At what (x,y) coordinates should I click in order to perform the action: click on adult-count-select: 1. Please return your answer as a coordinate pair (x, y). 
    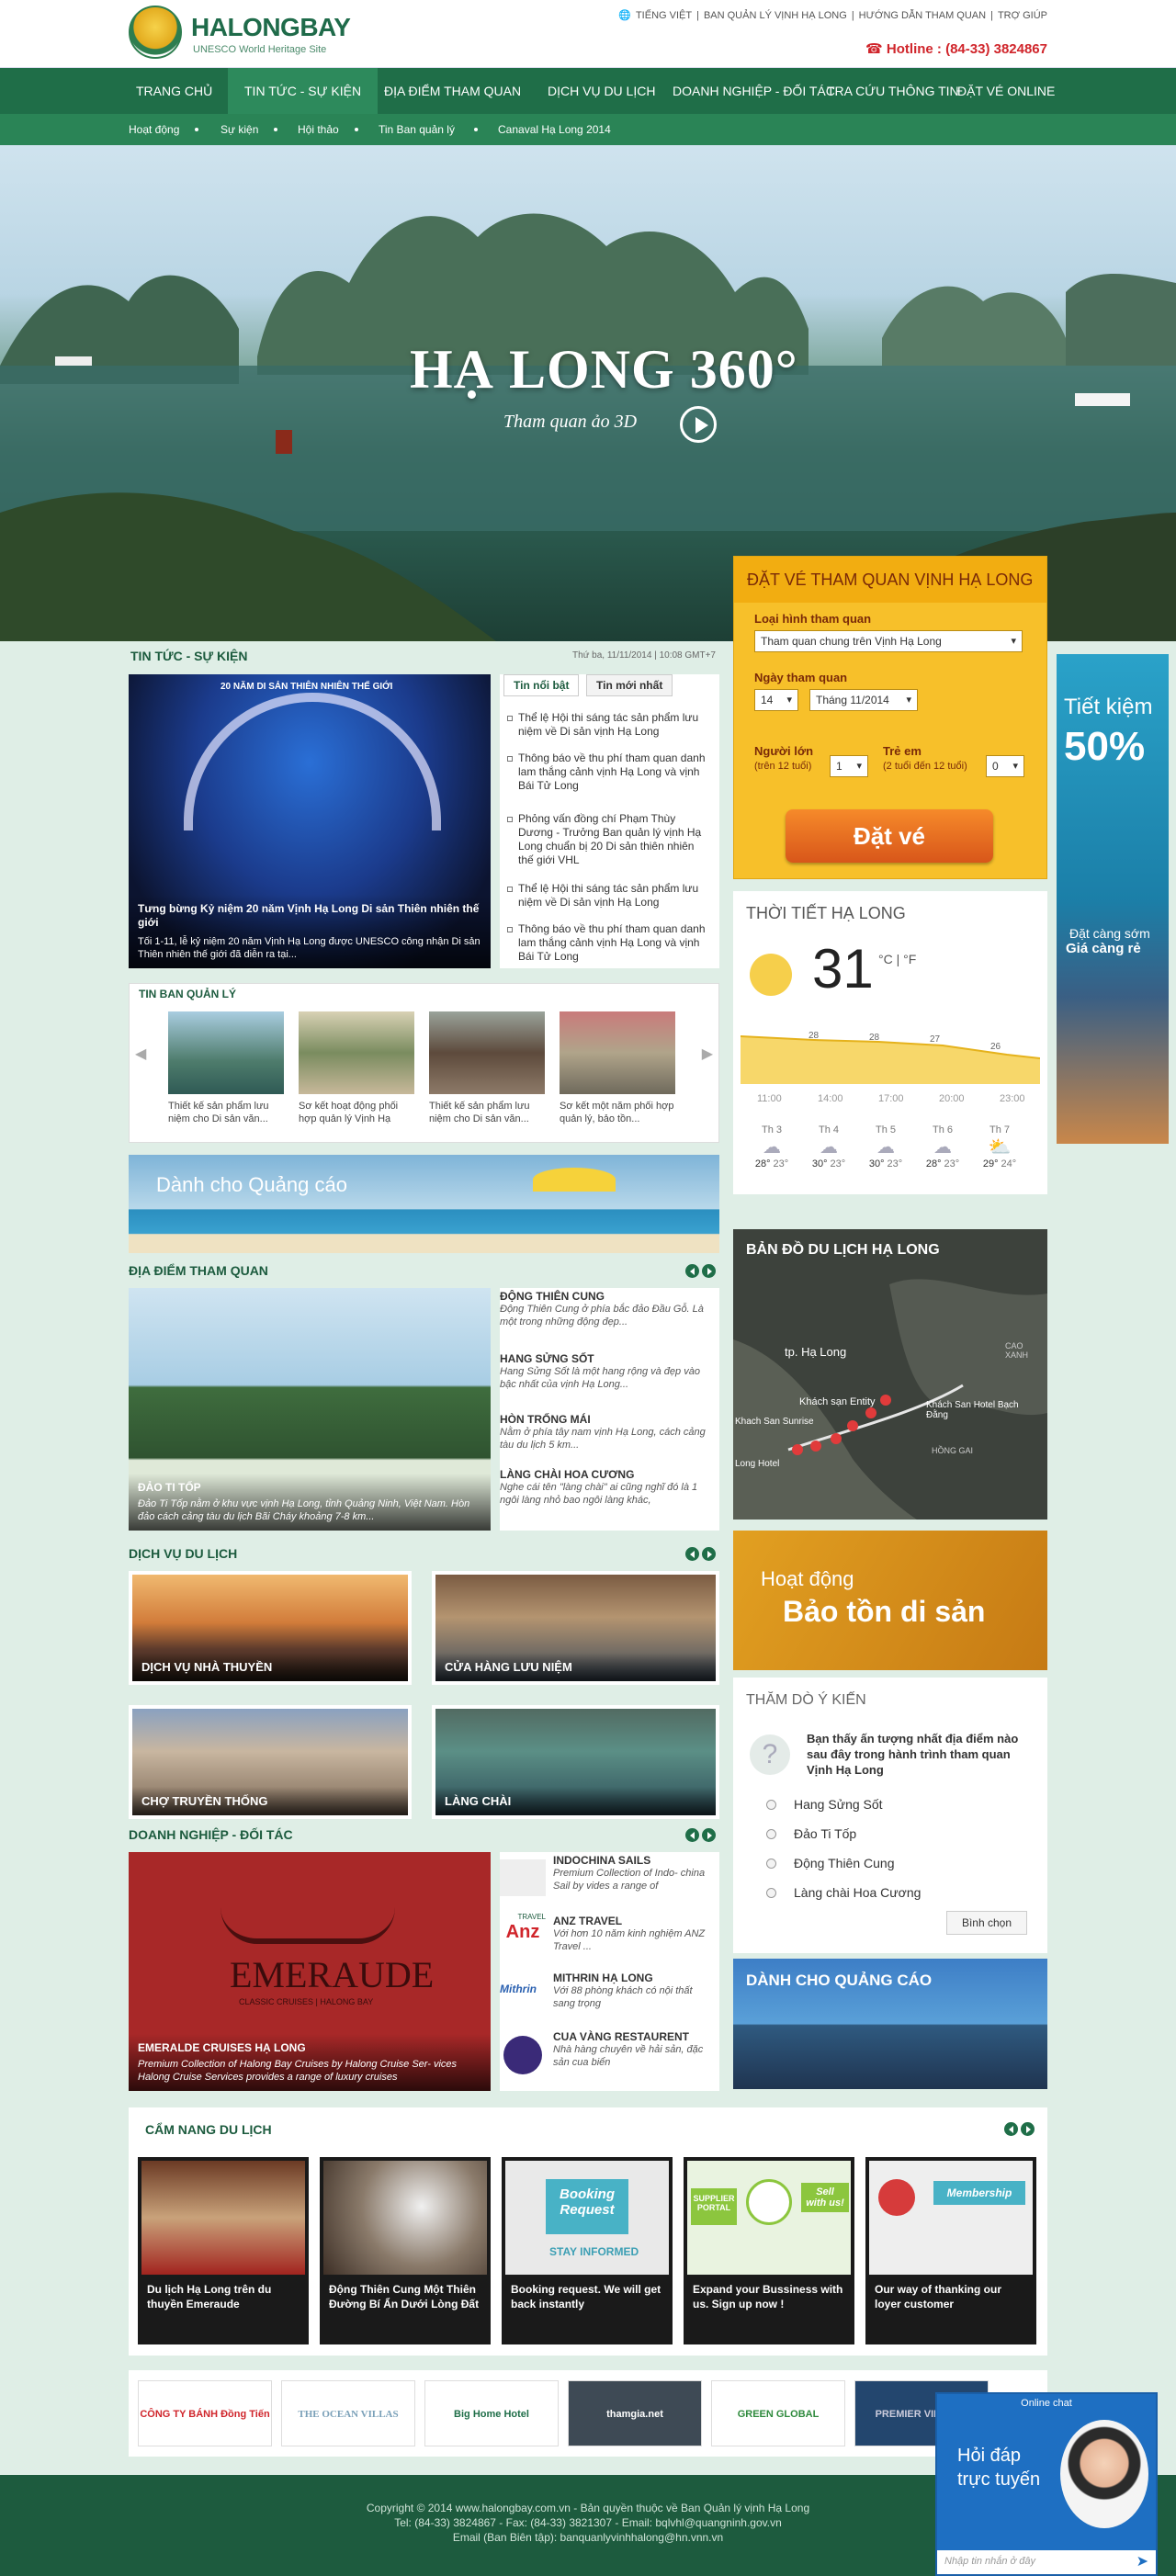
    Looking at the image, I should click on (849, 766).